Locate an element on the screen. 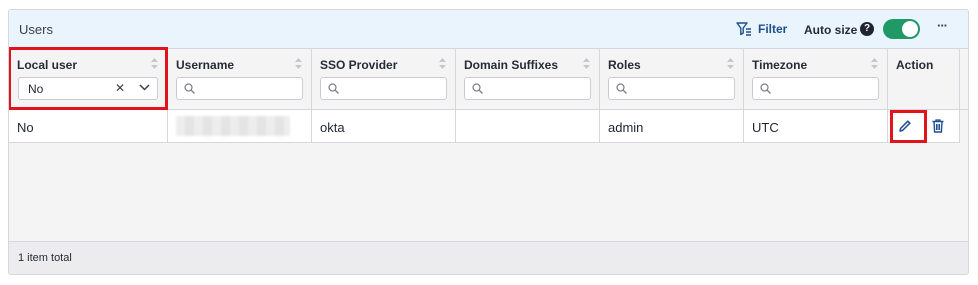 The height and width of the screenshot is (285, 978). cell-username is located at coordinates (240, 126).